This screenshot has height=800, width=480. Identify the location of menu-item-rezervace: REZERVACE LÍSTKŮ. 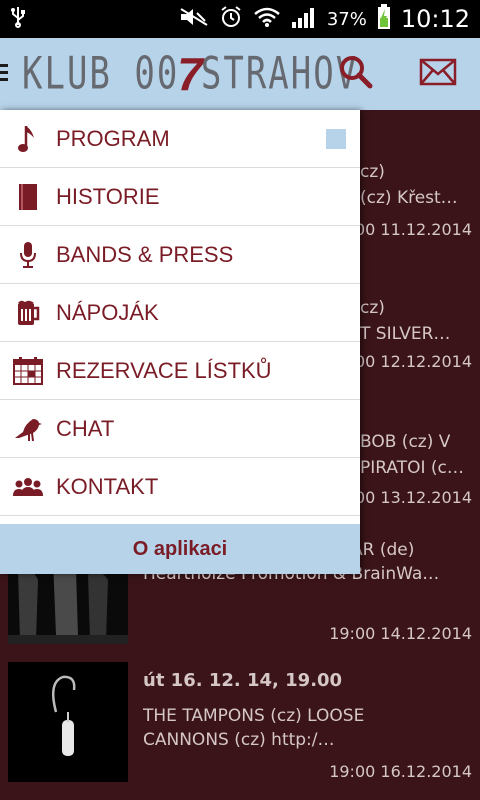
(180, 371).